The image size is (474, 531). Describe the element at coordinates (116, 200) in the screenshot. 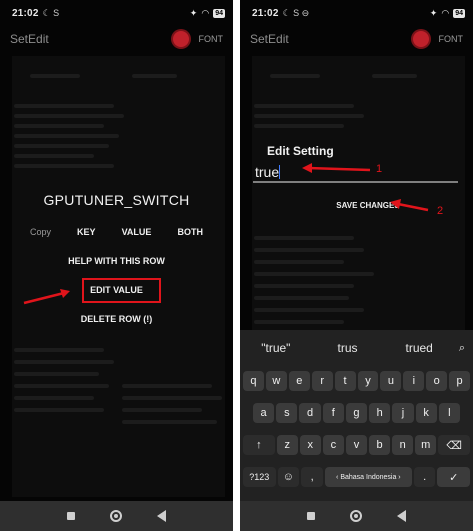

I see `dialog-title: GPUTUNER_SWITCH` at that location.